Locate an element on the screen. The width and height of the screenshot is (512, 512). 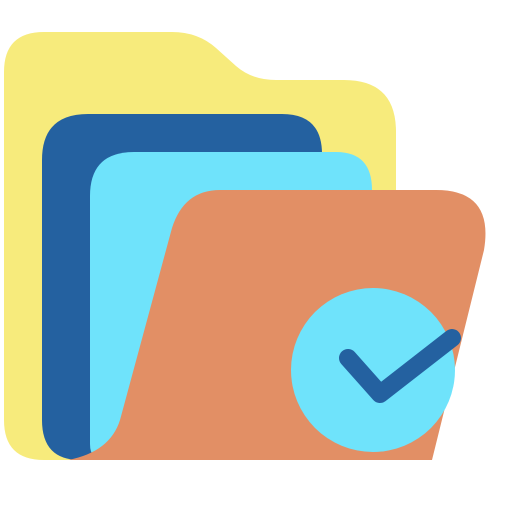
check-badge-circle is located at coordinates (373, 370).